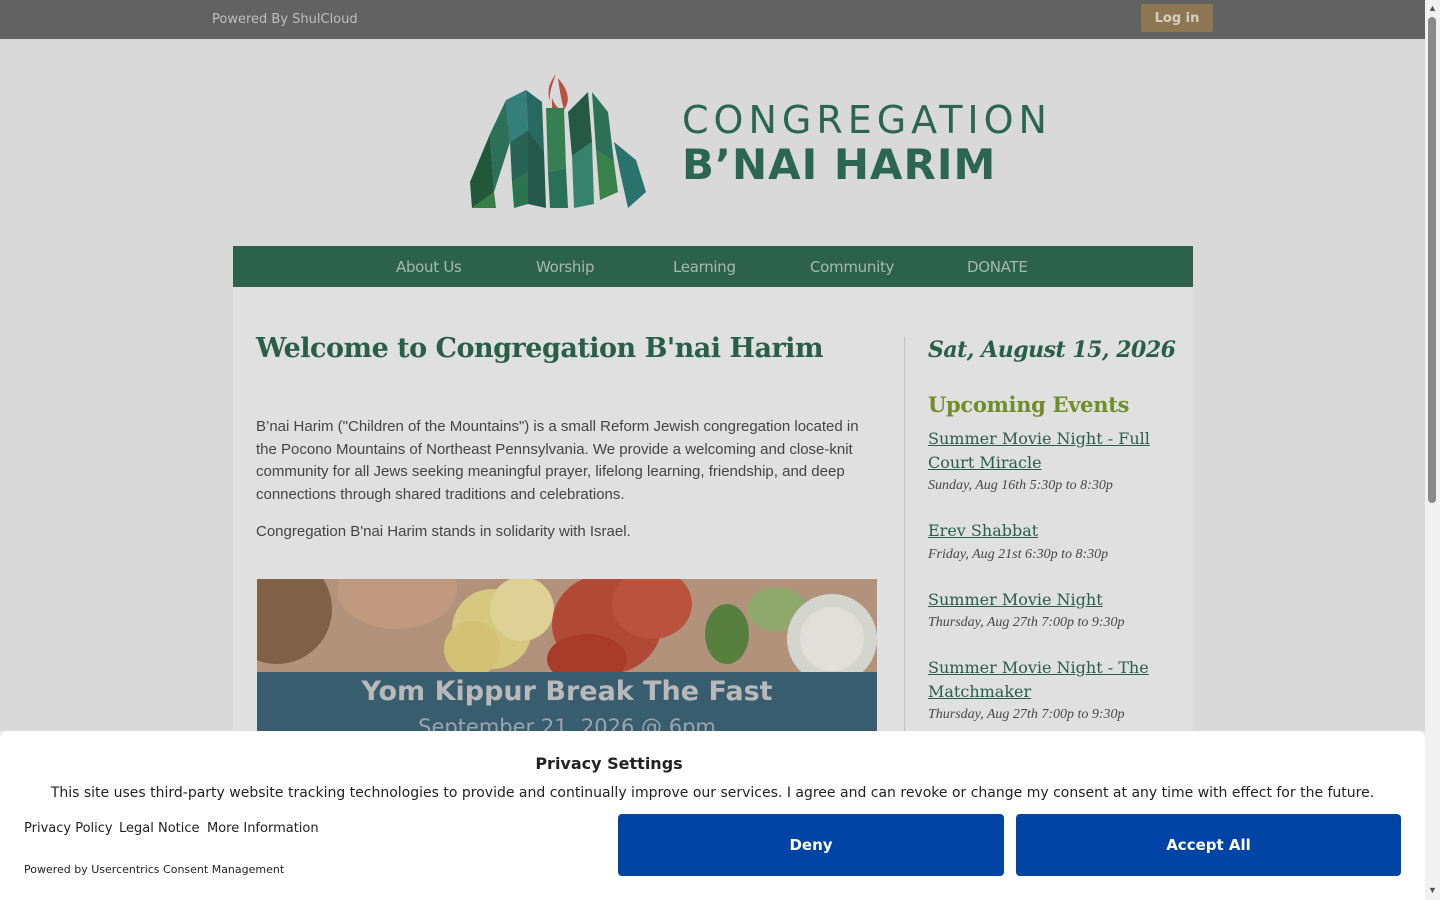 The image size is (1440, 900). What do you see at coordinates (159, 828) in the screenshot?
I see `legal-notice-link: Legal Notice` at bounding box center [159, 828].